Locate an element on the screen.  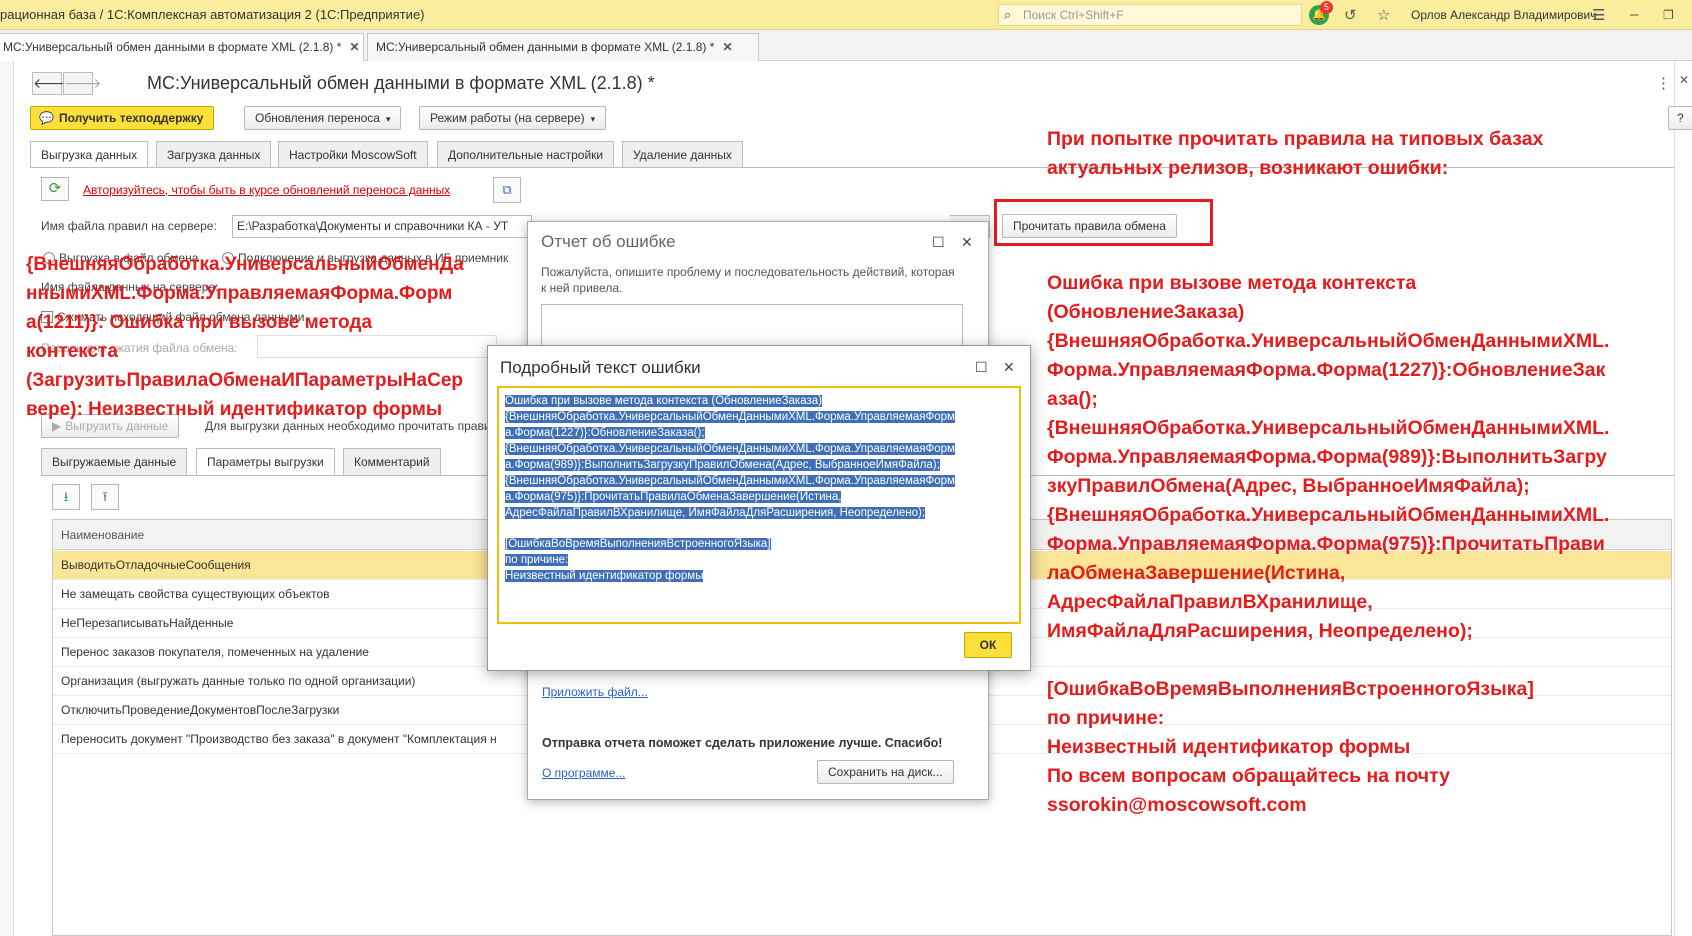
annotation-line: Ошибка при вызове метода контекста is located at coordinates (1232, 283).